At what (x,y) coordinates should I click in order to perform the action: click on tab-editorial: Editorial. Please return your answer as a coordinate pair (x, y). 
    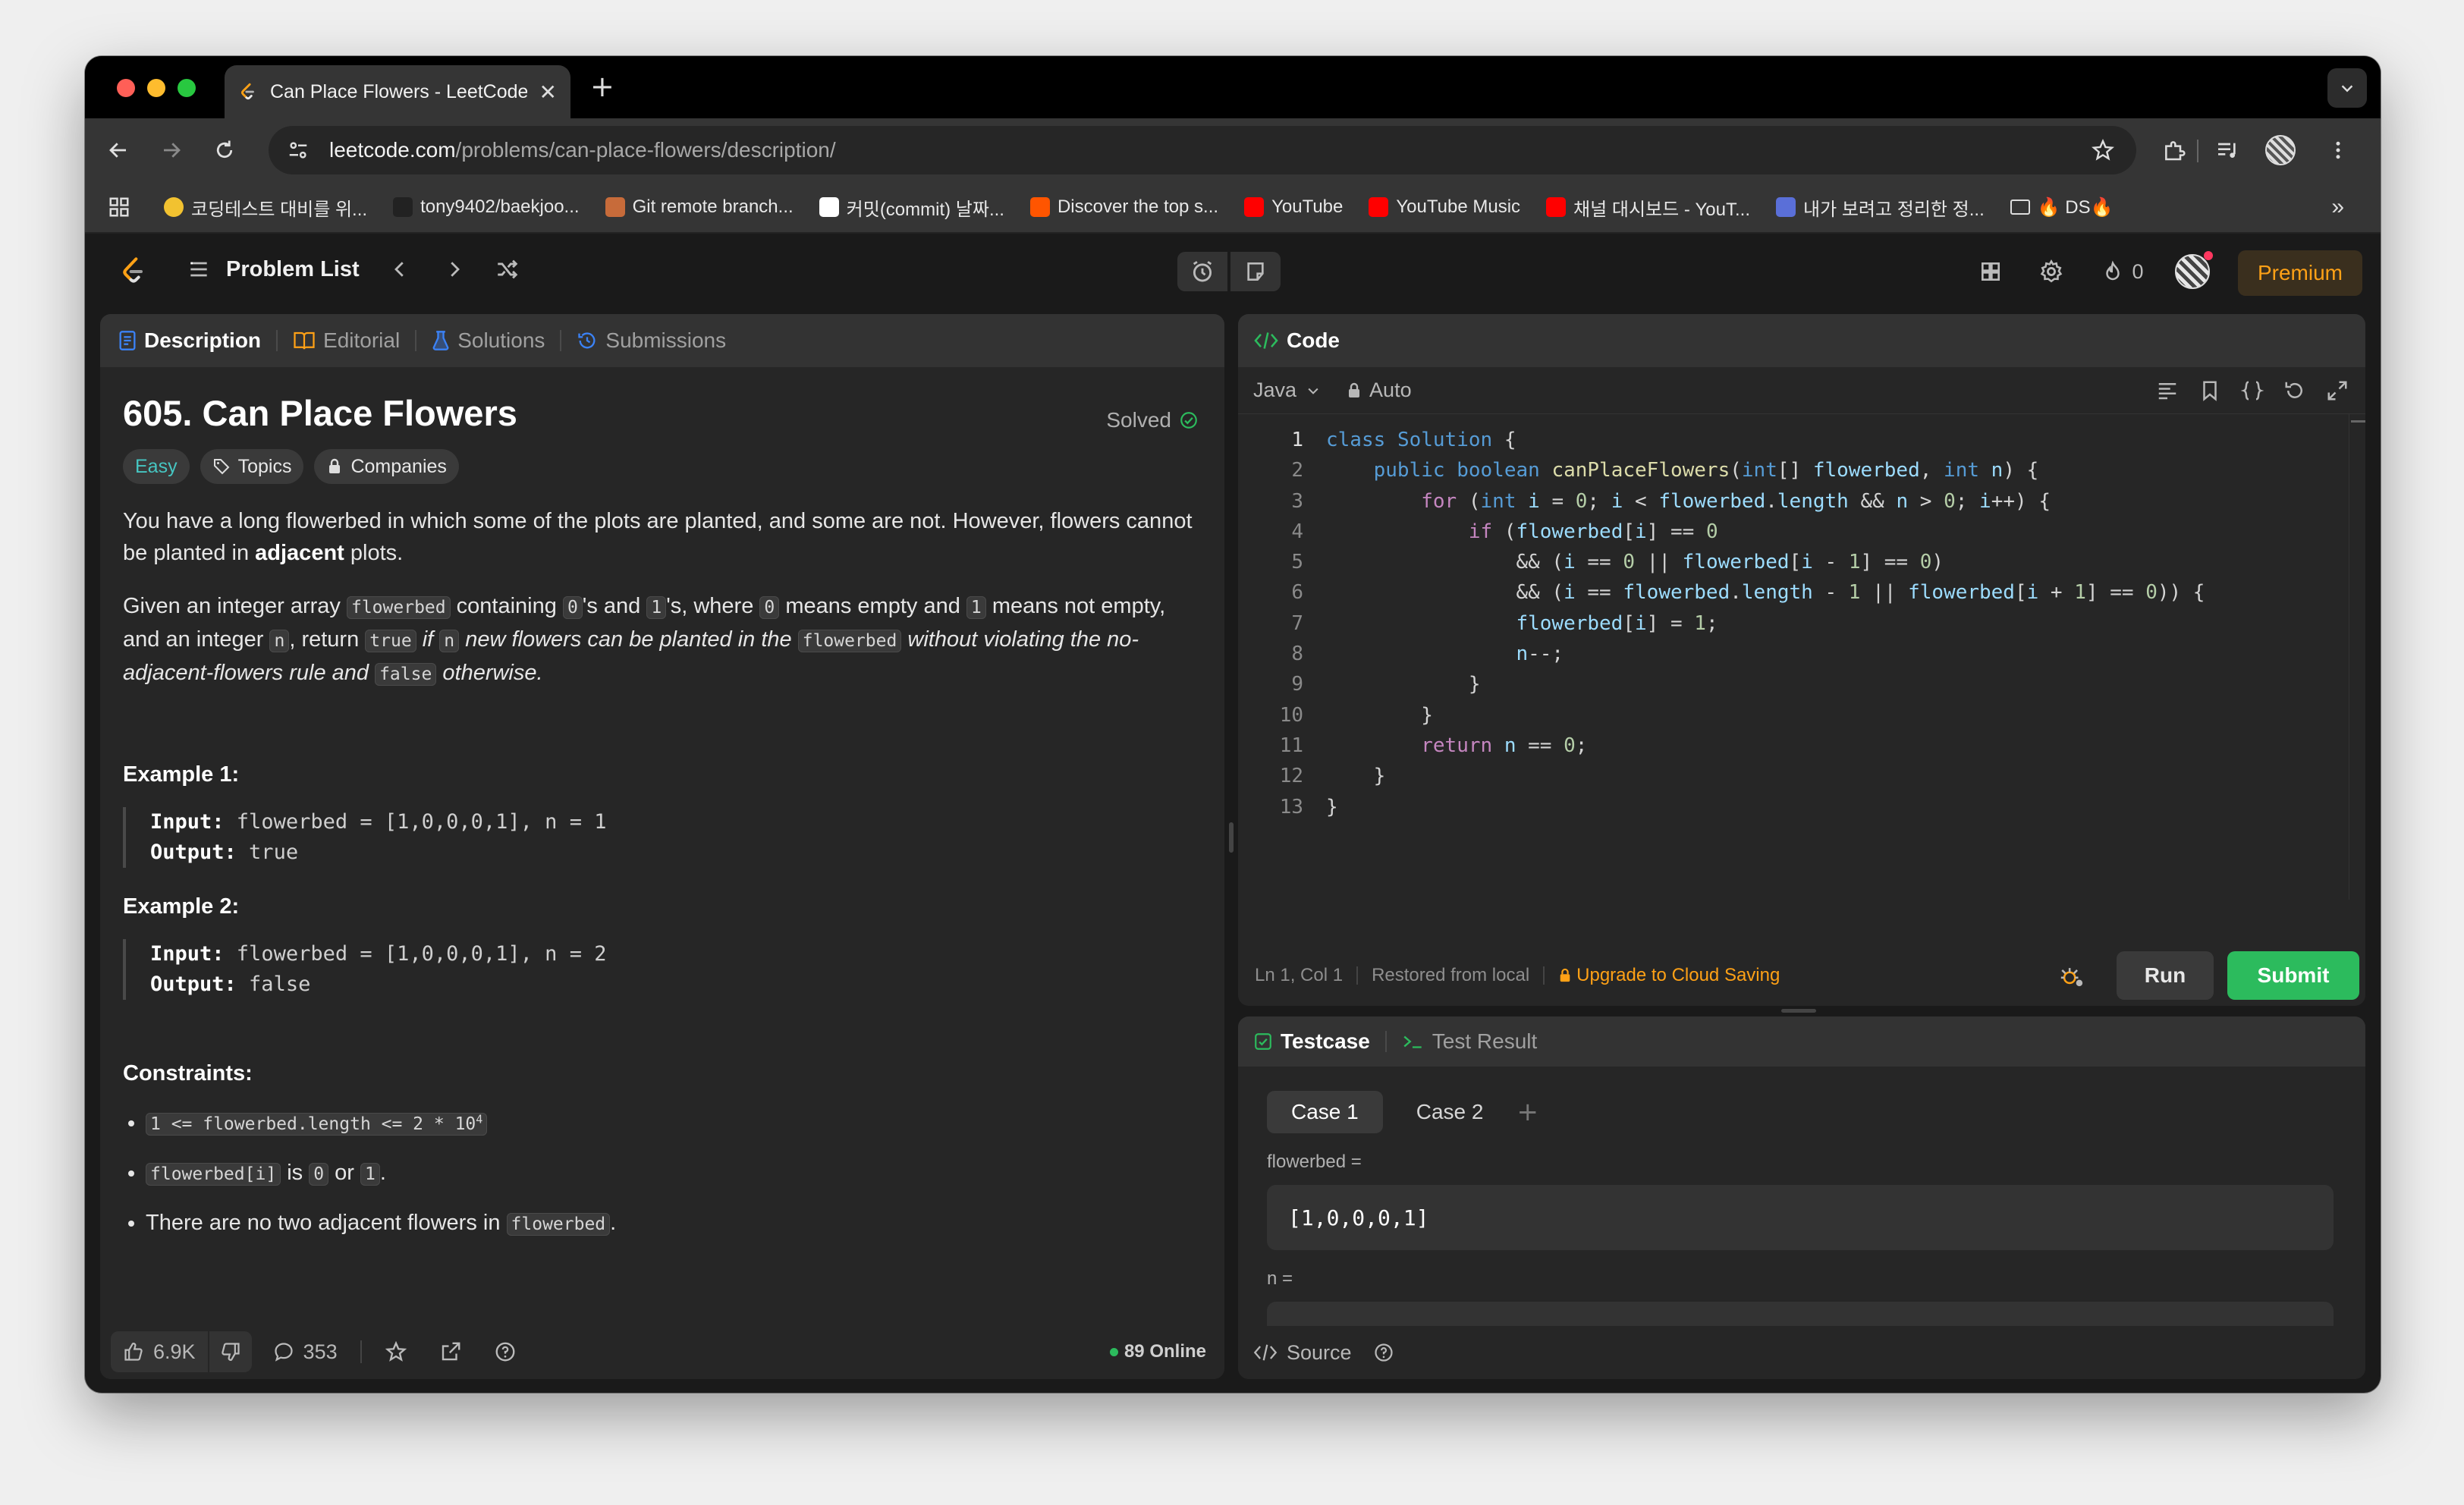
    Looking at the image, I should click on (346, 340).